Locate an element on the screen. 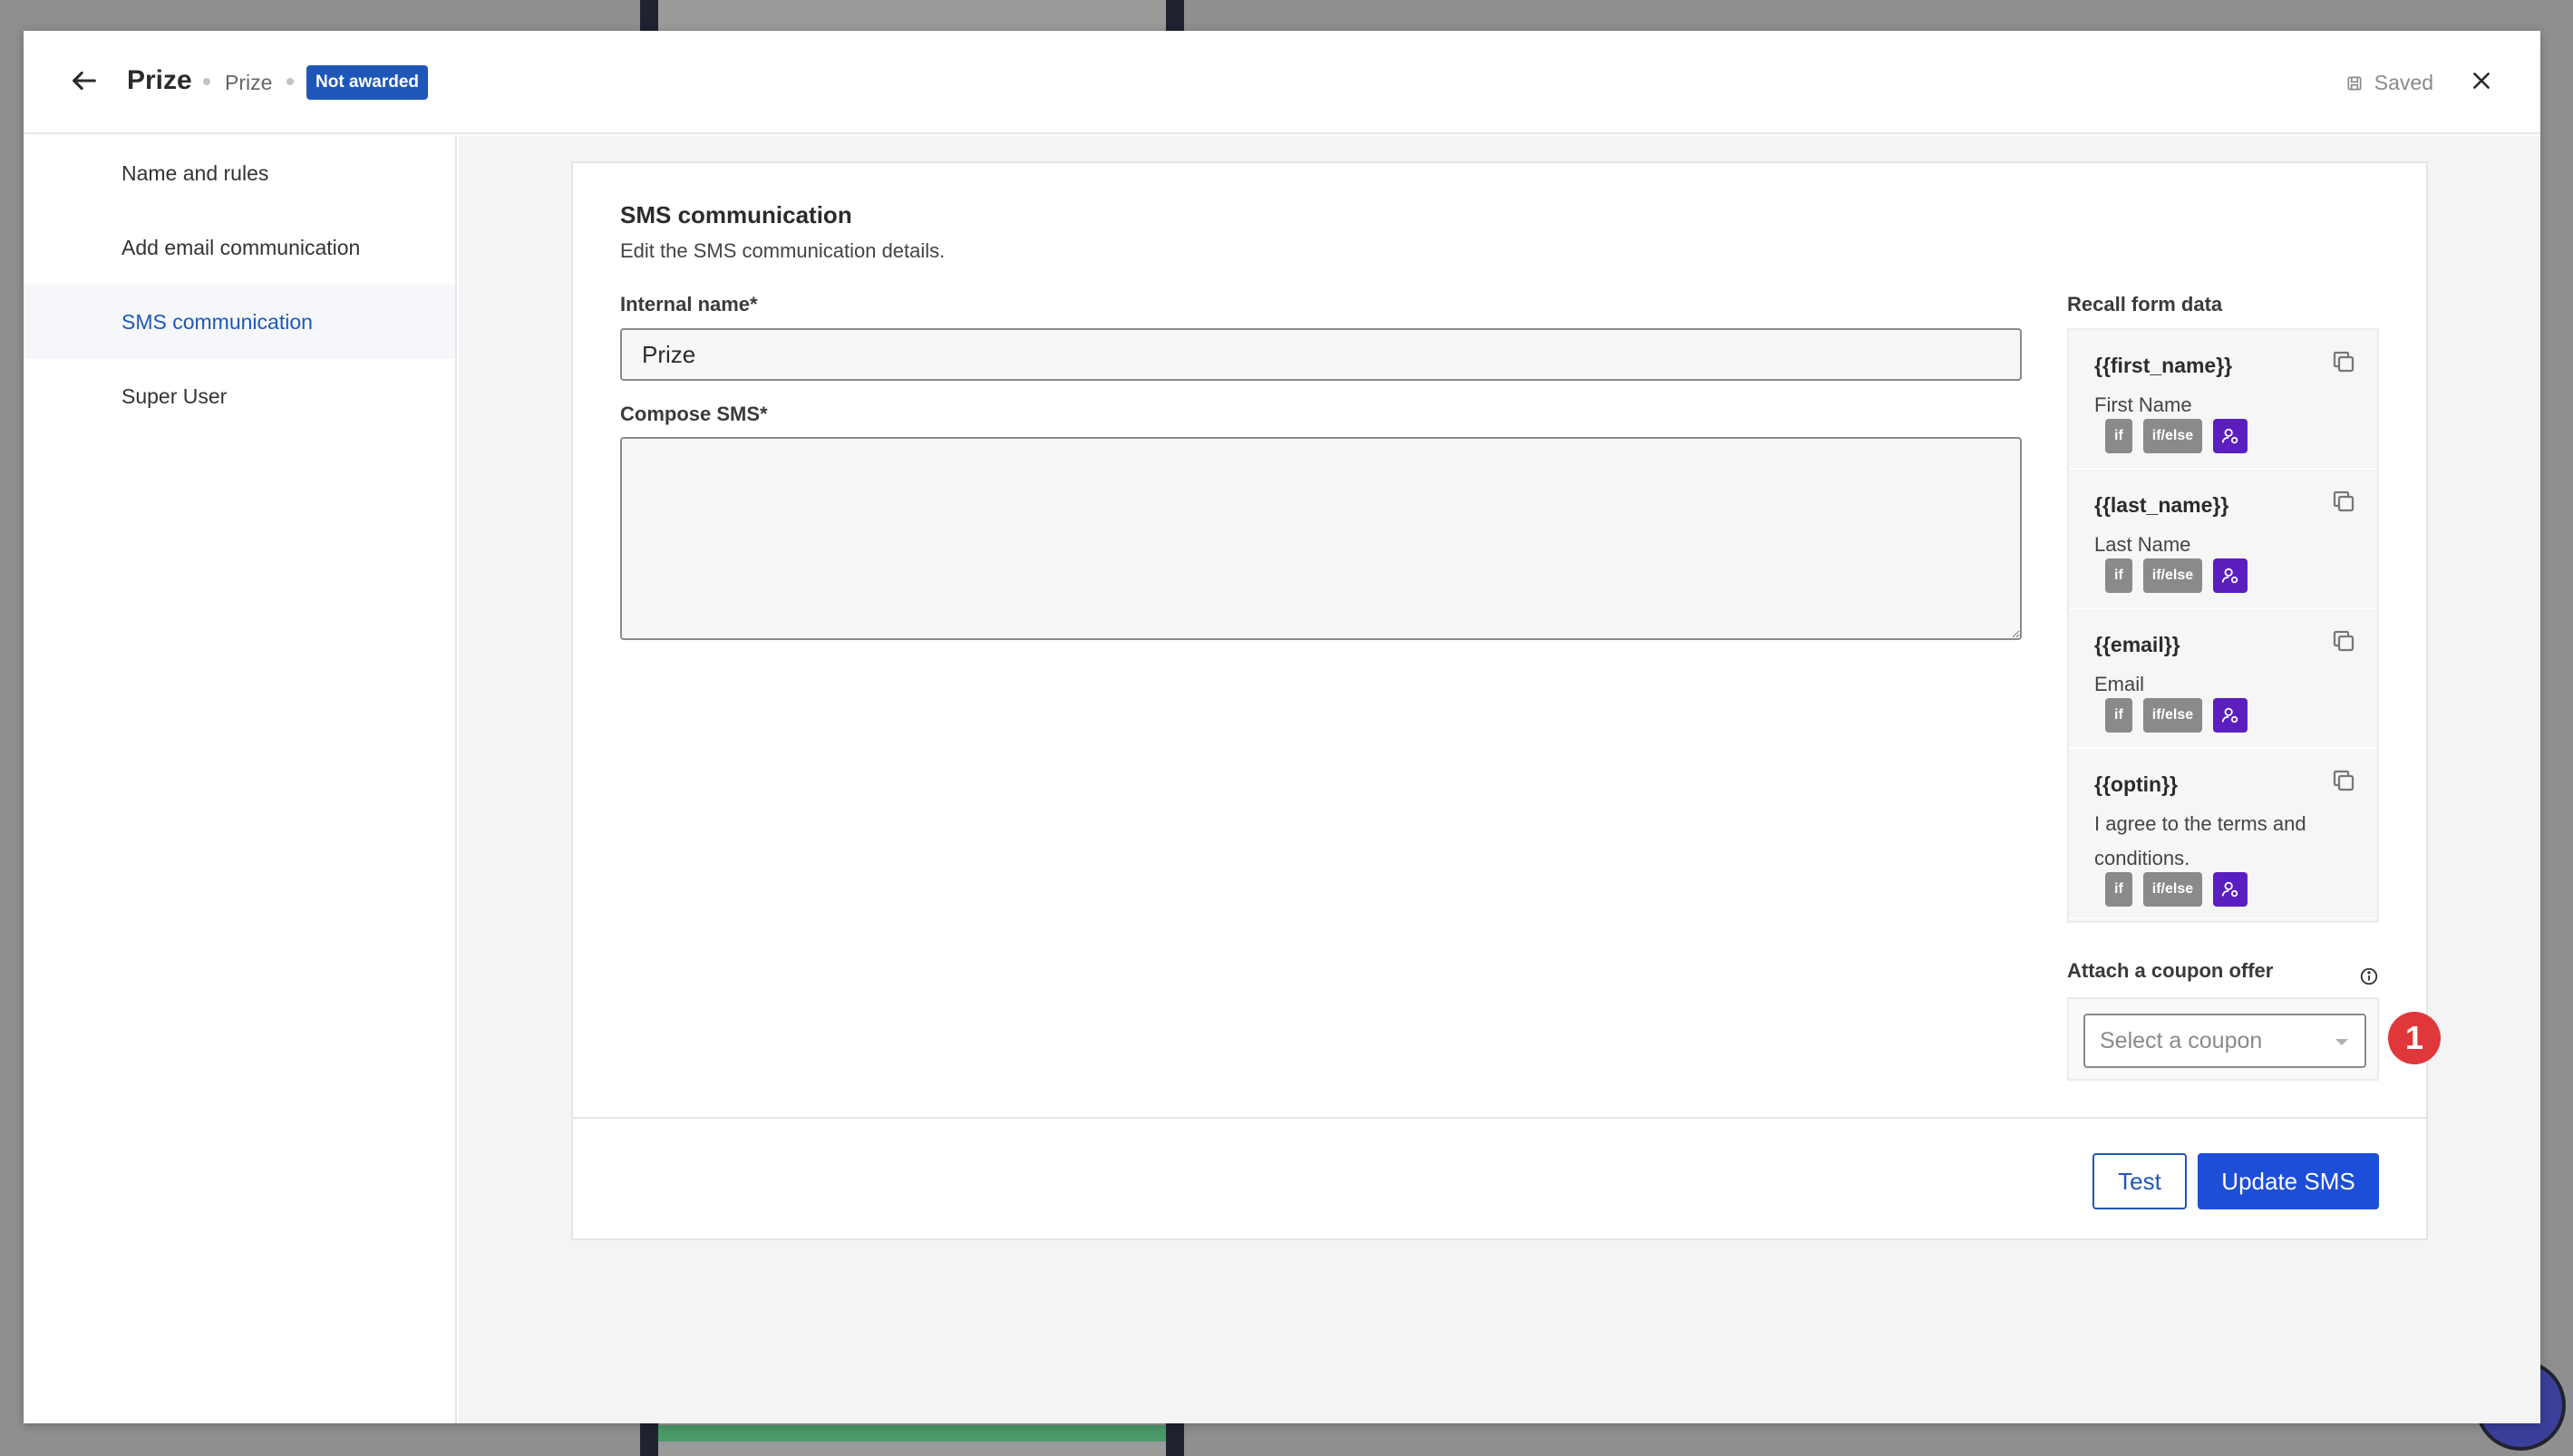 The image size is (2573, 1456). recall-description: First Name is located at coordinates (2143, 404).